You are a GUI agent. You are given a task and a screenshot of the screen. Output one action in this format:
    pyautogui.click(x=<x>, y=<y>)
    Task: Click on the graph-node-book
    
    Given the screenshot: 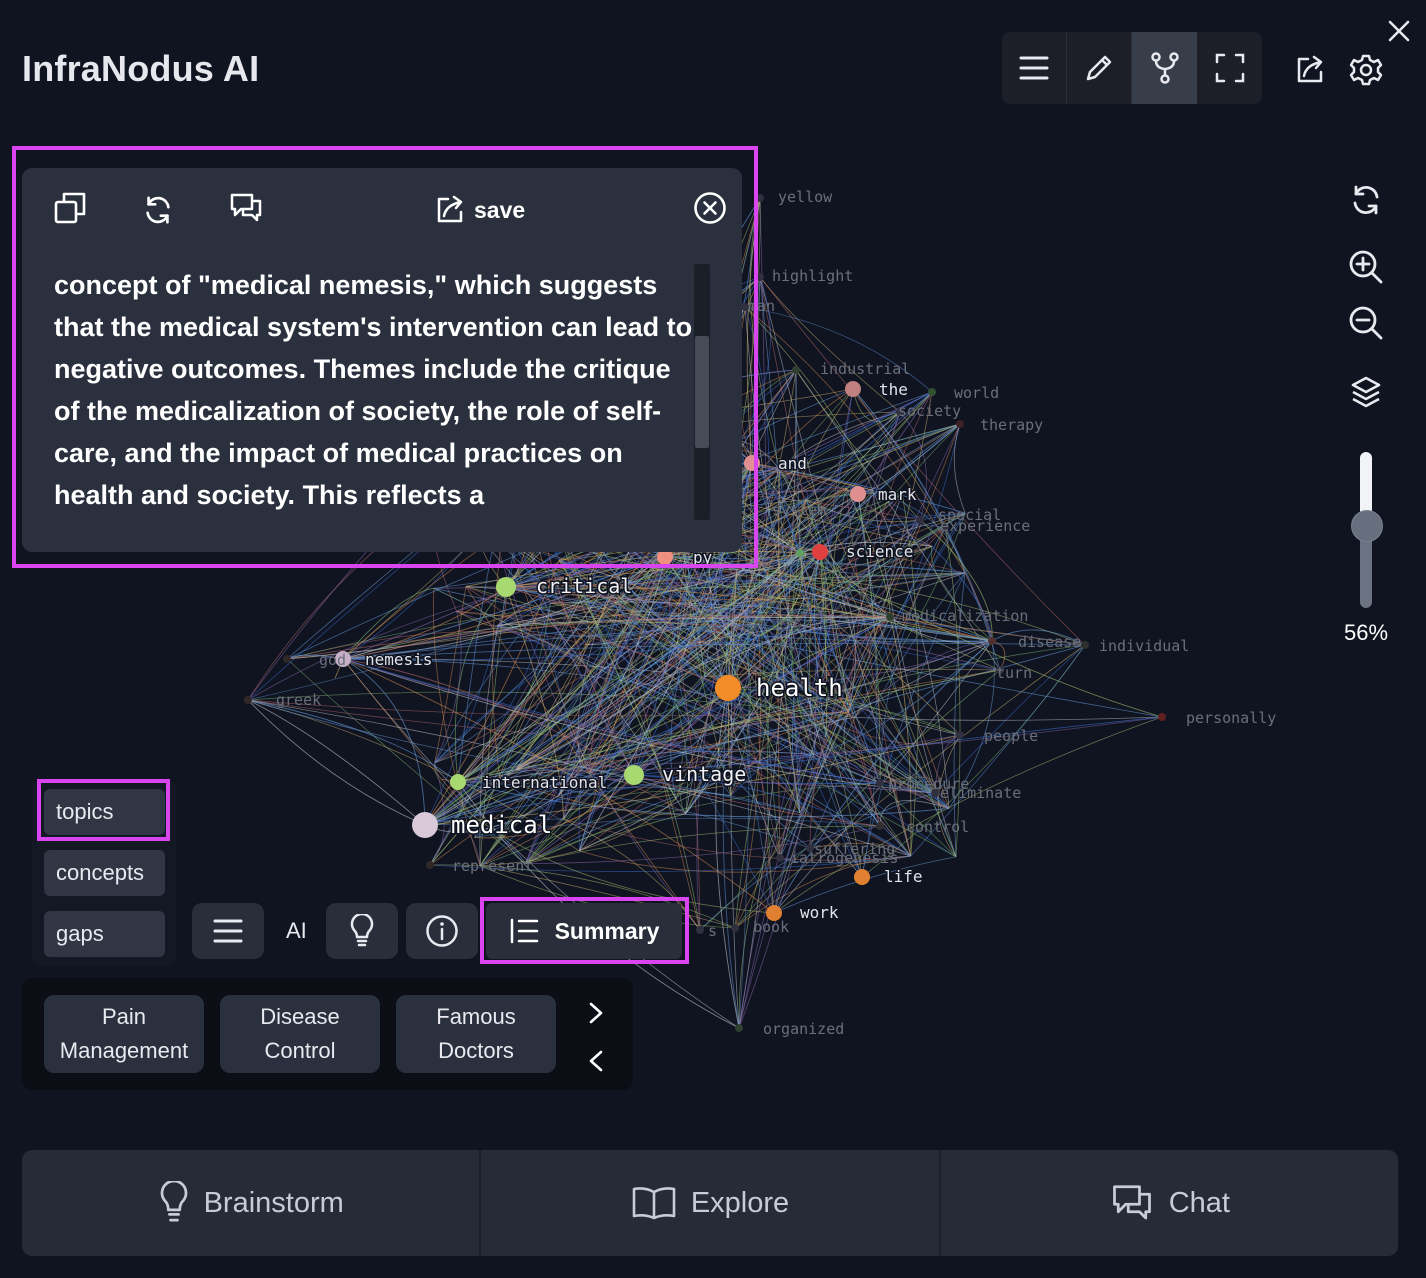 What is the action you would take?
    pyautogui.click(x=735, y=928)
    